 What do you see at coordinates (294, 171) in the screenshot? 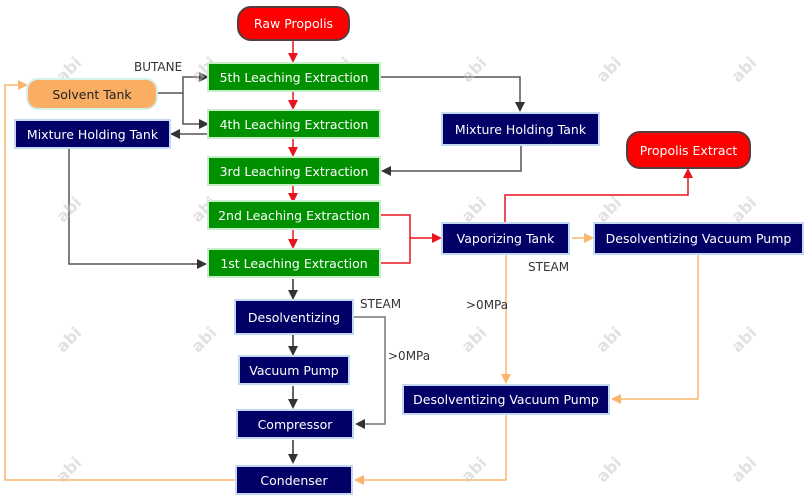
I see `leaching-3rd-node: 3rd Leaching Extraction` at bounding box center [294, 171].